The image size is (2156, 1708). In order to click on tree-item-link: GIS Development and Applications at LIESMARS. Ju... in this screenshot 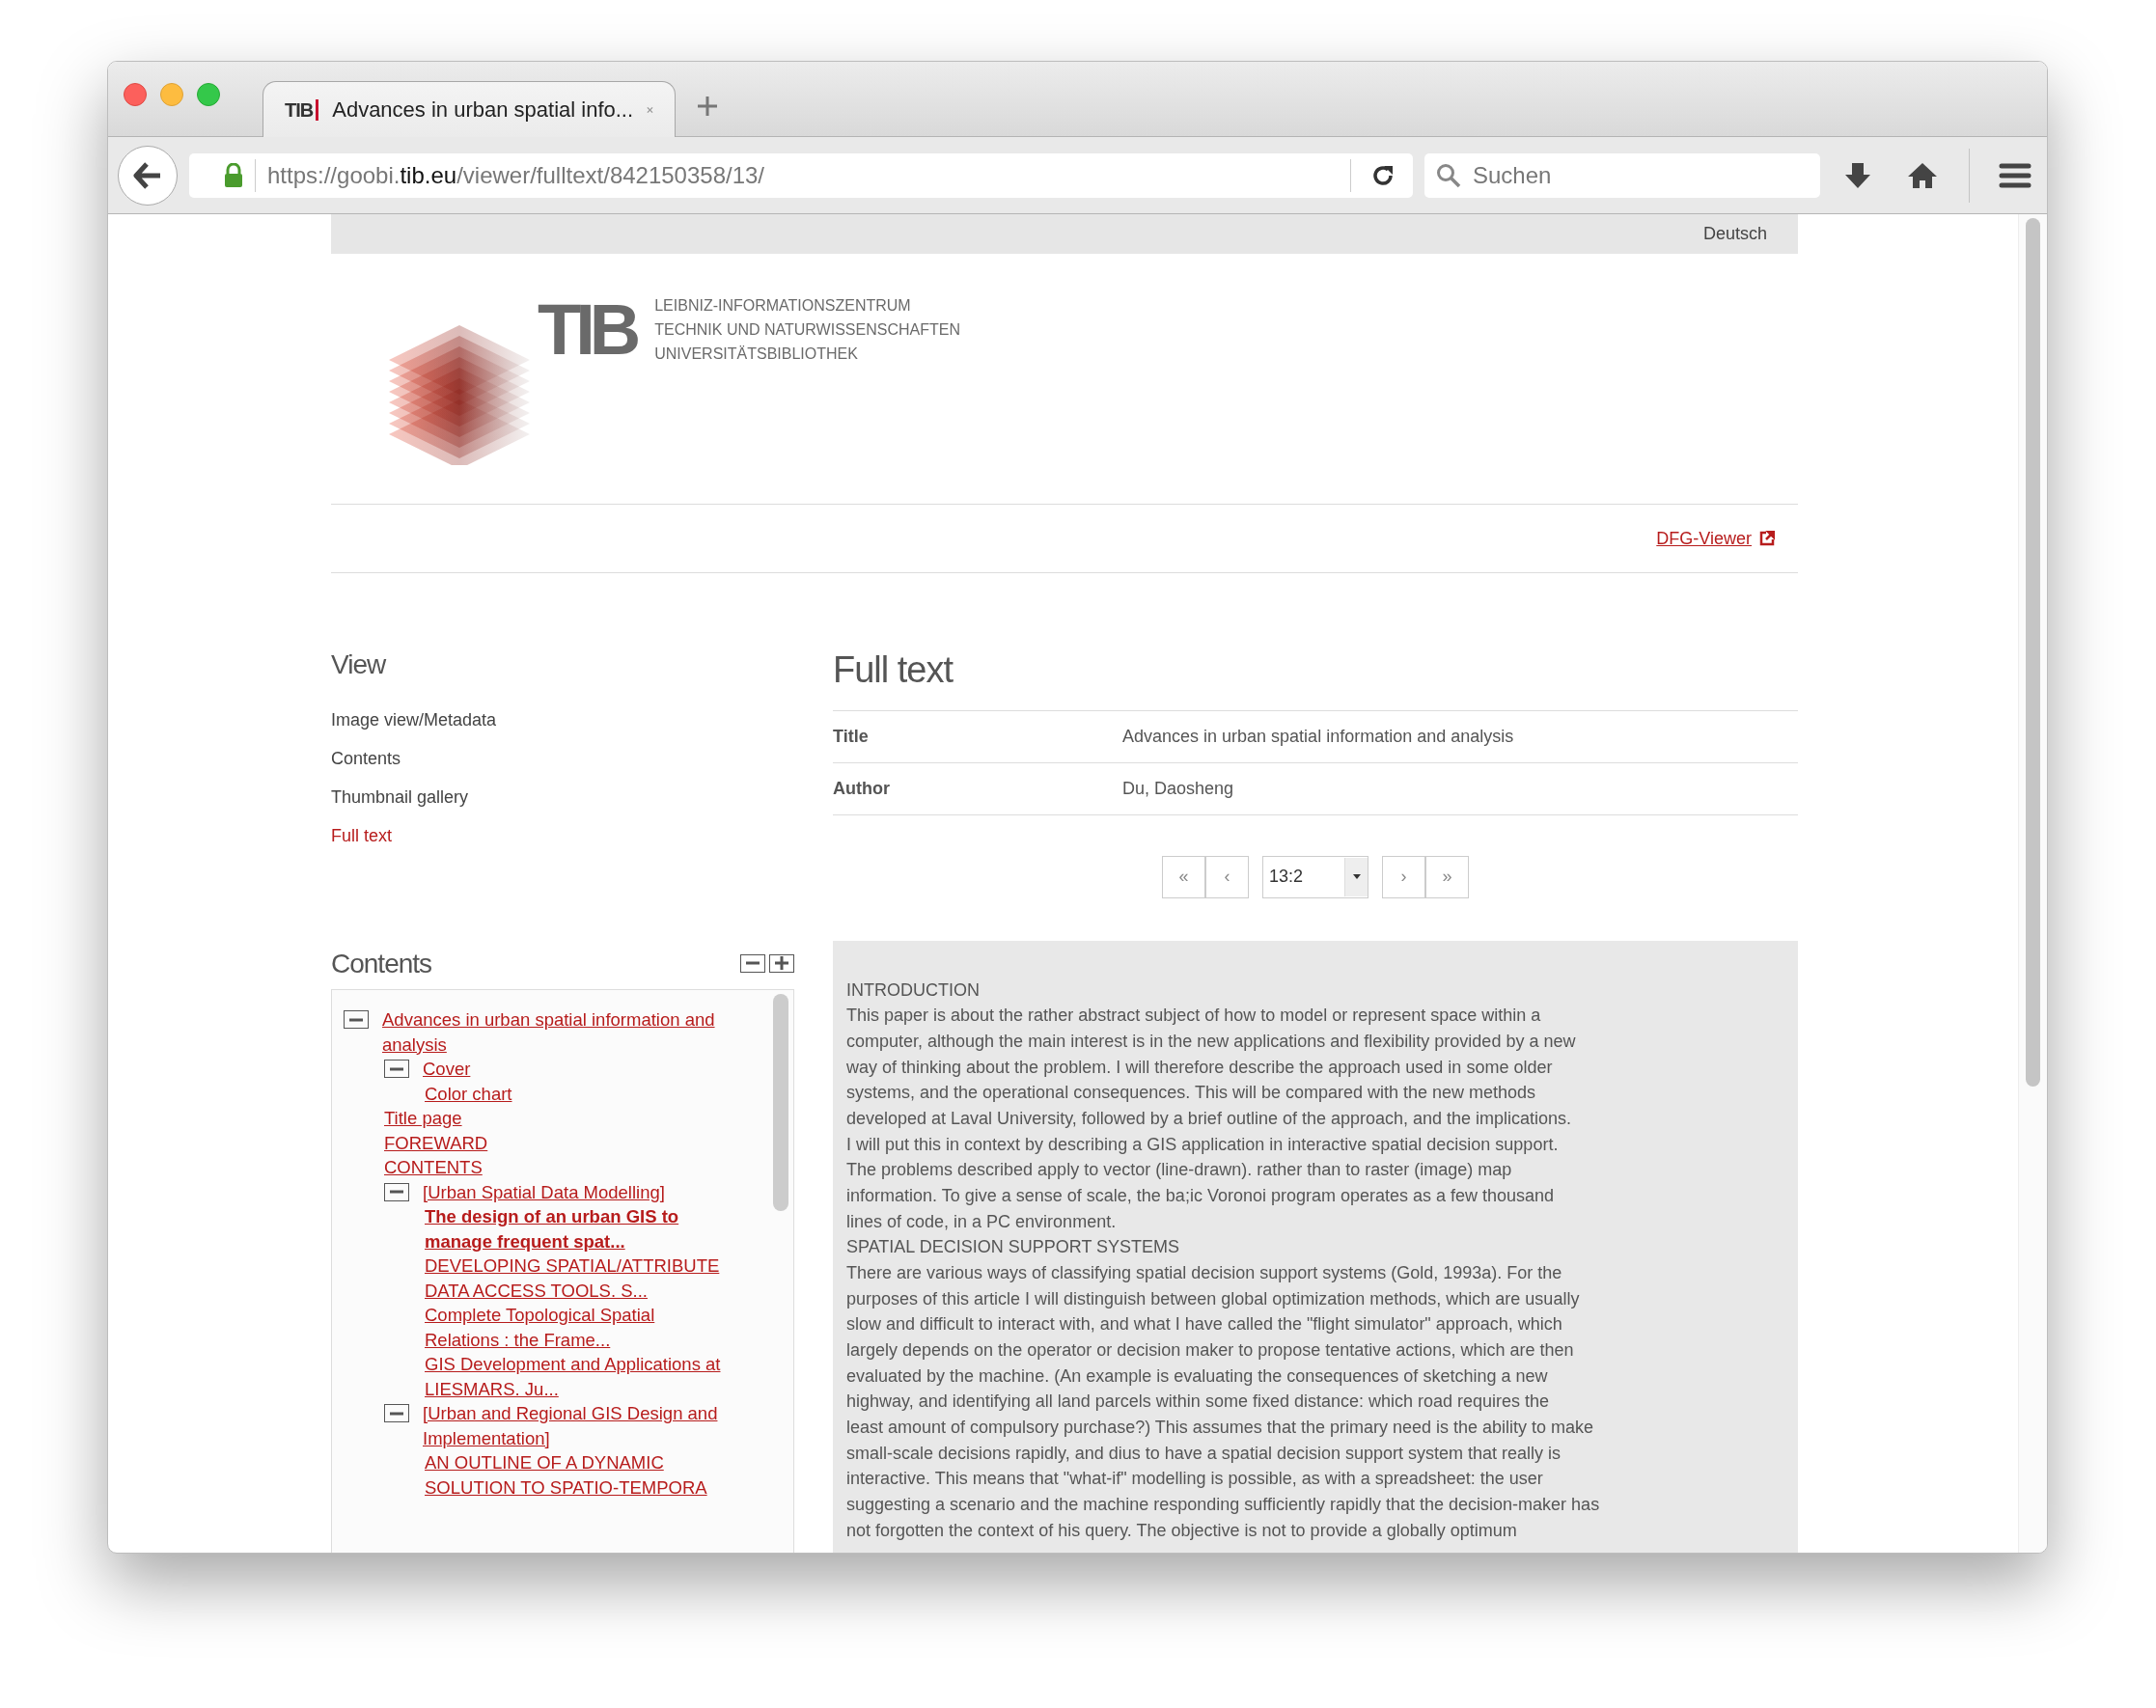, I will do `click(576, 1377)`.